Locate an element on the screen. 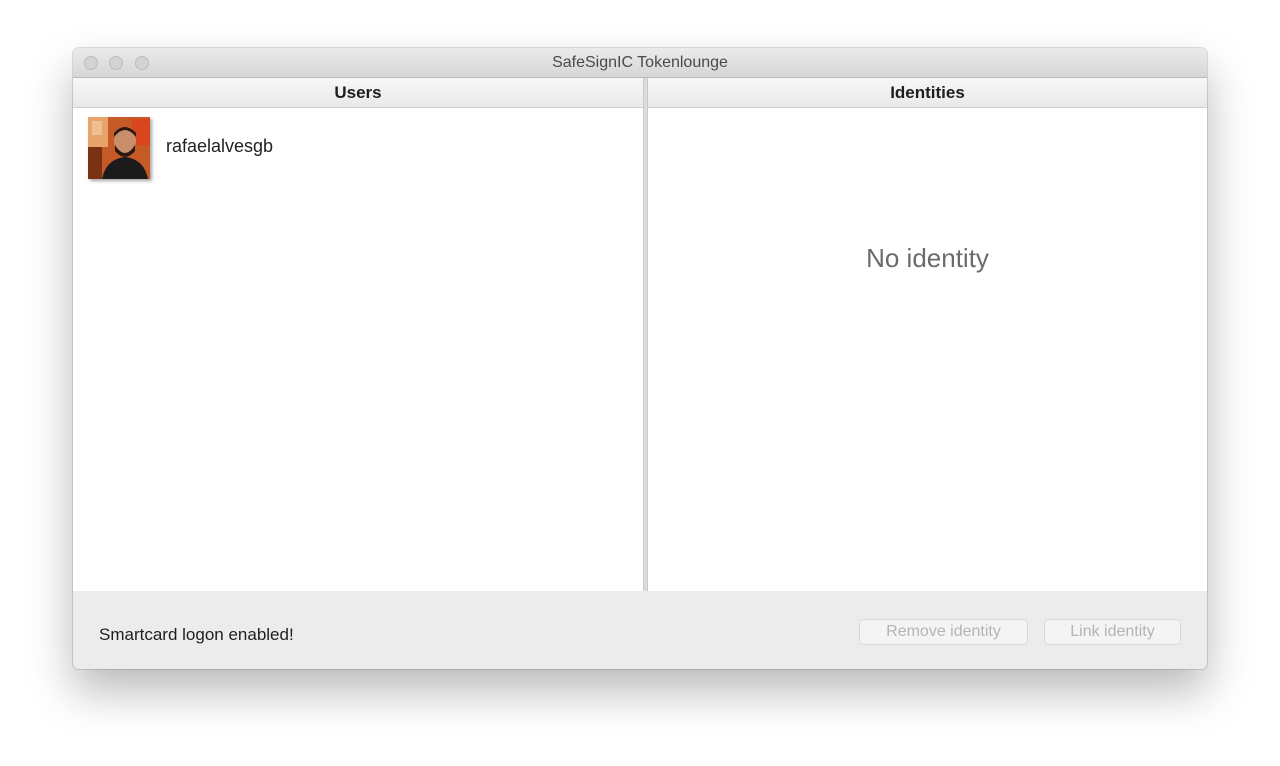 This screenshot has width=1280, height=766. user-photo-icon is located at coordinates (119, 148).